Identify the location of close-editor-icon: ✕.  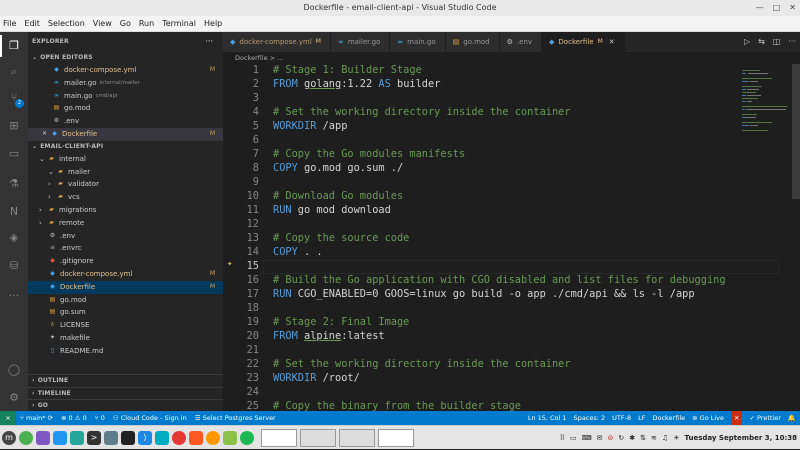
(44, 134).